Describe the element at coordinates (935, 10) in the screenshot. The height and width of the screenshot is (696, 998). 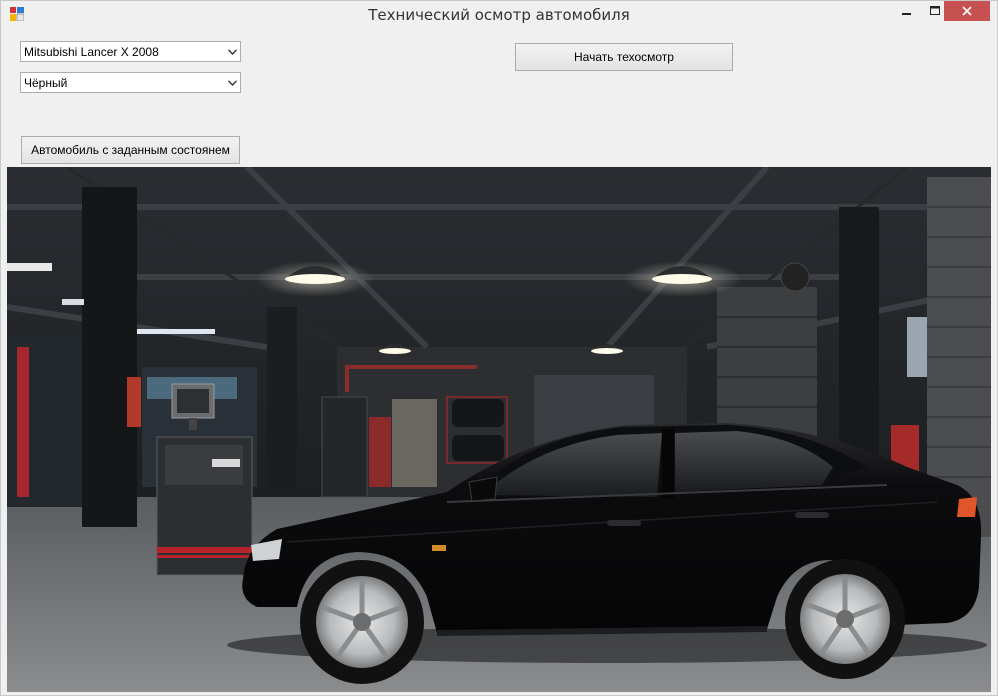
I see `maximize-icon` at that location.